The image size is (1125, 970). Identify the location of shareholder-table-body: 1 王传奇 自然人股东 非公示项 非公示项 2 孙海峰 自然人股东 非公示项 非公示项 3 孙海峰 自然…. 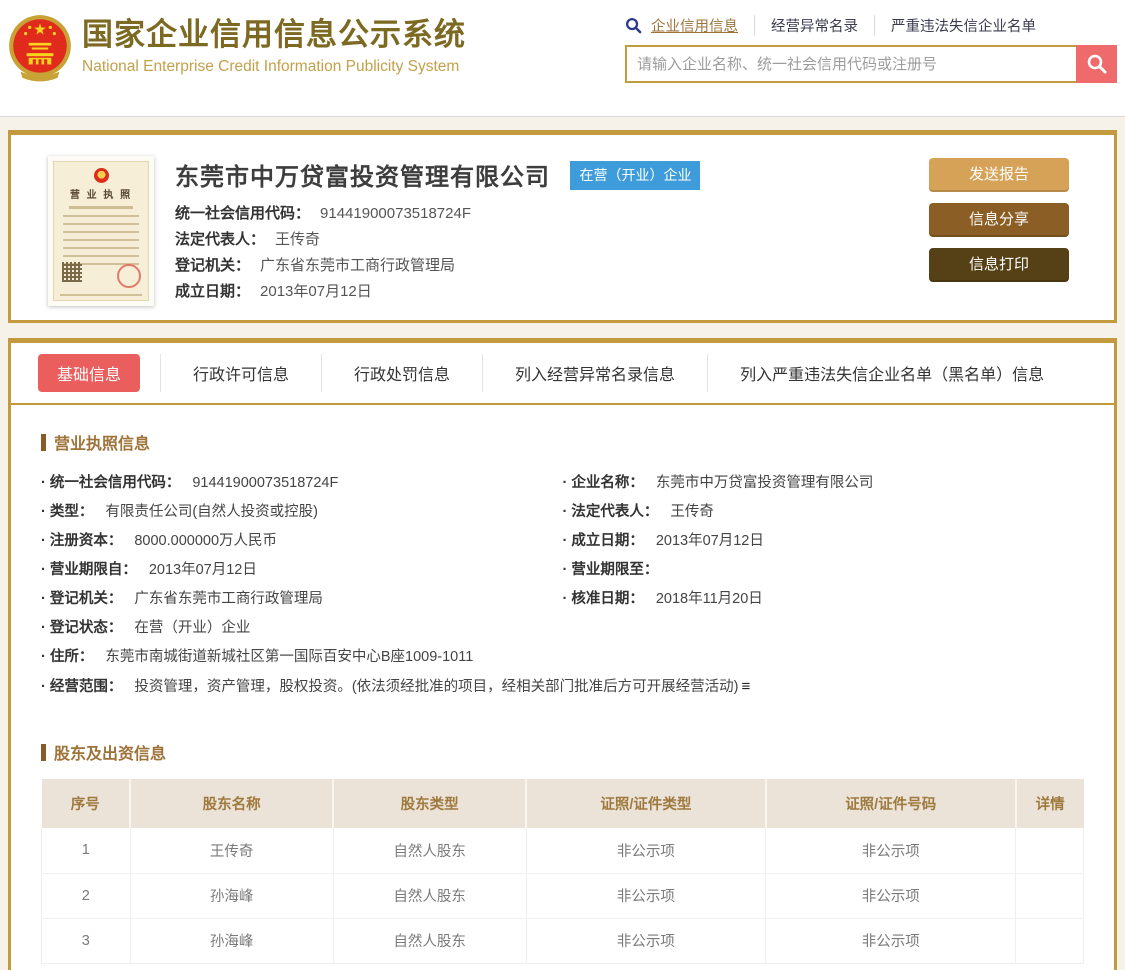
(562, 896).